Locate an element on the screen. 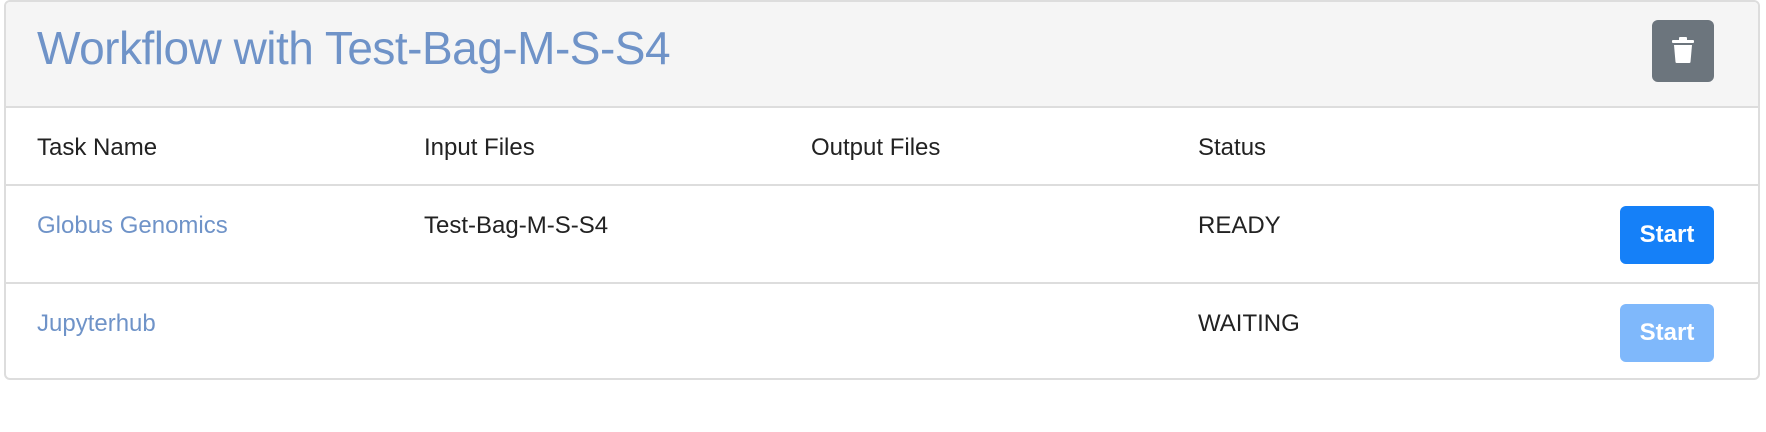 This screenshot has width=1766, height=432. delete-workflow-button is located at coordinates (1683, 51).